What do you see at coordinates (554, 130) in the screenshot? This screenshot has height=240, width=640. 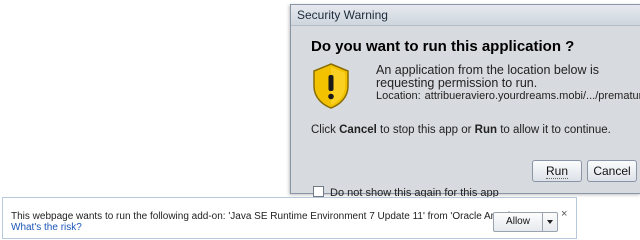 I see `instruction-text-3: to allow it to continue.` at bounding box center [554, 130].